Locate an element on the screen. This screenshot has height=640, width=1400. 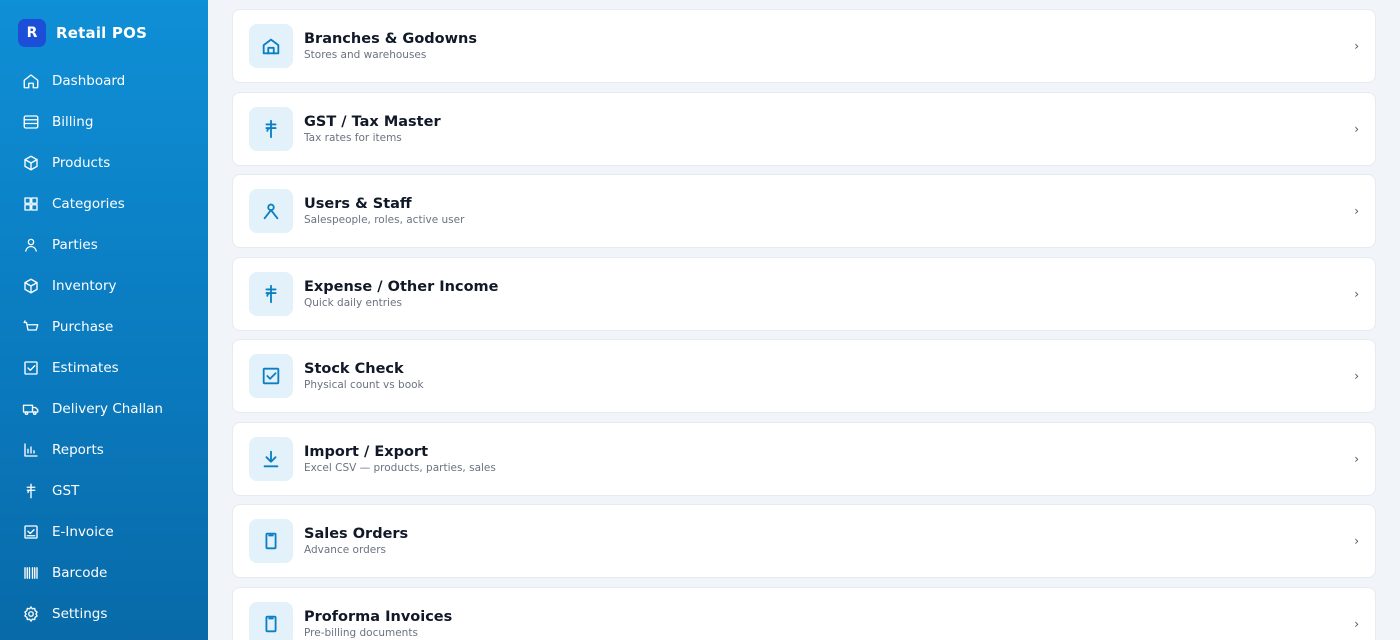
card-title: GST / Tax Master is located at coordinates (372, 121).